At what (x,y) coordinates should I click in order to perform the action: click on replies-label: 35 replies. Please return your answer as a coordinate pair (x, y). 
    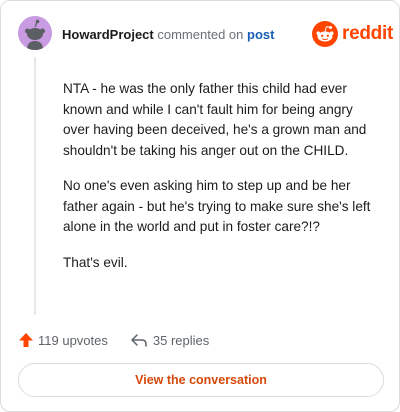
    Looking at the image, I should click on (181, 340).